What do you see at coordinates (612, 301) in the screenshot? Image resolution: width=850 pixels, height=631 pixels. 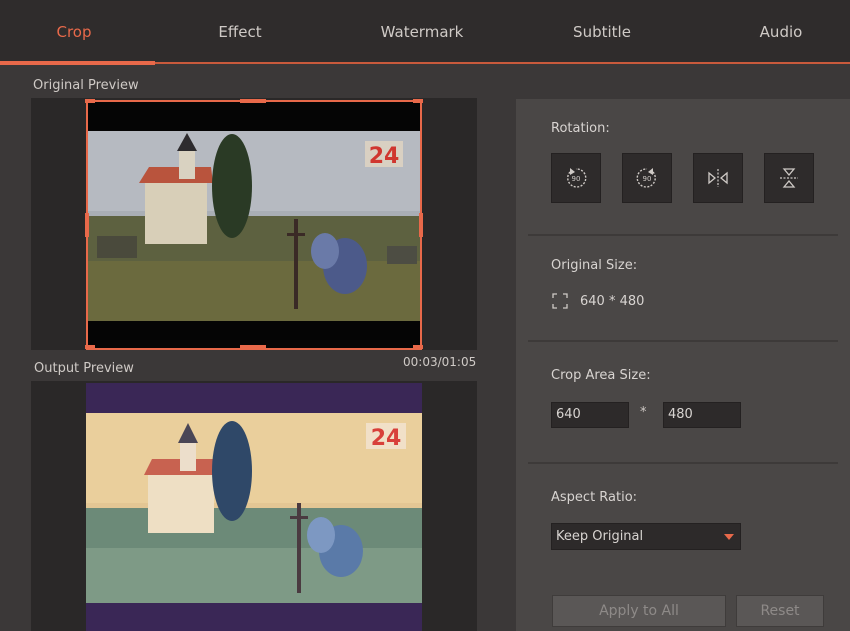 I see `original-size-value: 640 * 480` at bounding box center [612, 301].